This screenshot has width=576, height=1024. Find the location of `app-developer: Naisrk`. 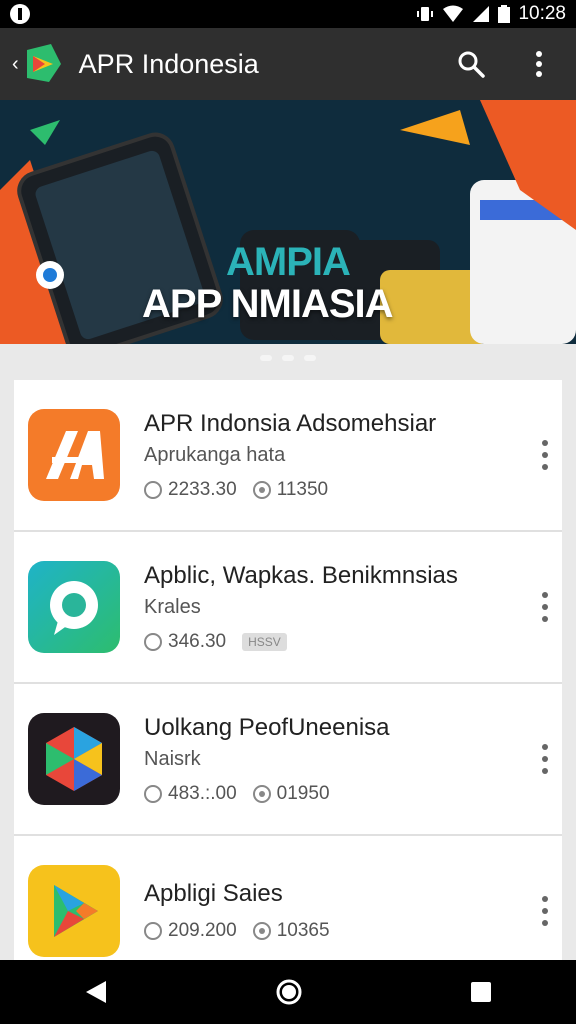

app-developer: Naisrk is located at coordinates (172, 758).